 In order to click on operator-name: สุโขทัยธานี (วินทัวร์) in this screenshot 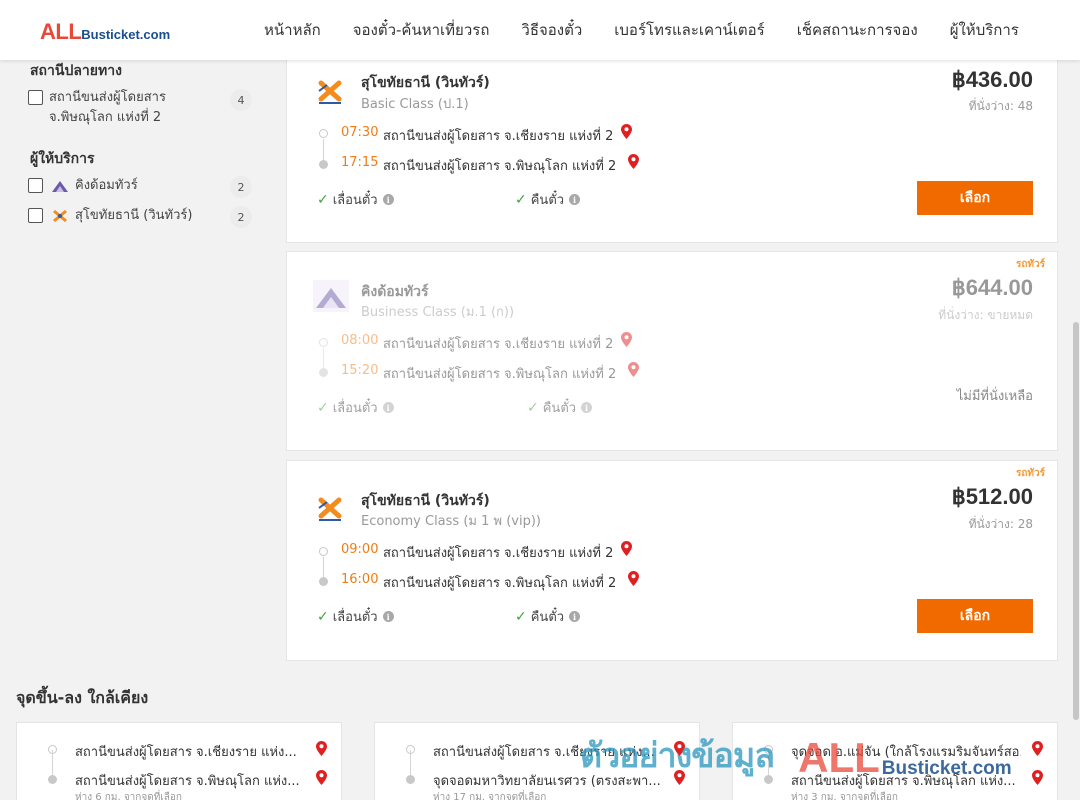, I will do `click(425, 501)`.